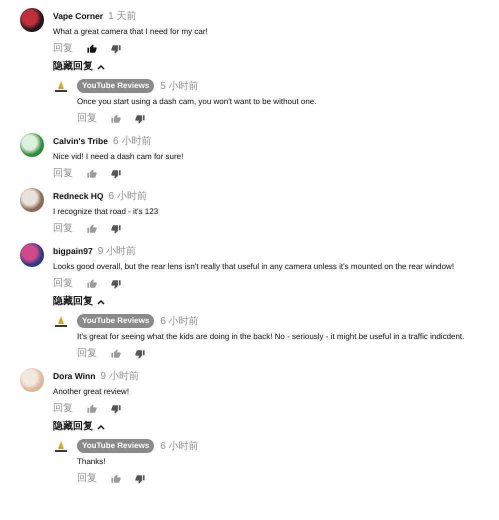 The image size is (499, 520). What do you see at coordinates (78, 196) in the screenshot?
I see `author-name: Redneck HQ` at bounding box center [78, 196].